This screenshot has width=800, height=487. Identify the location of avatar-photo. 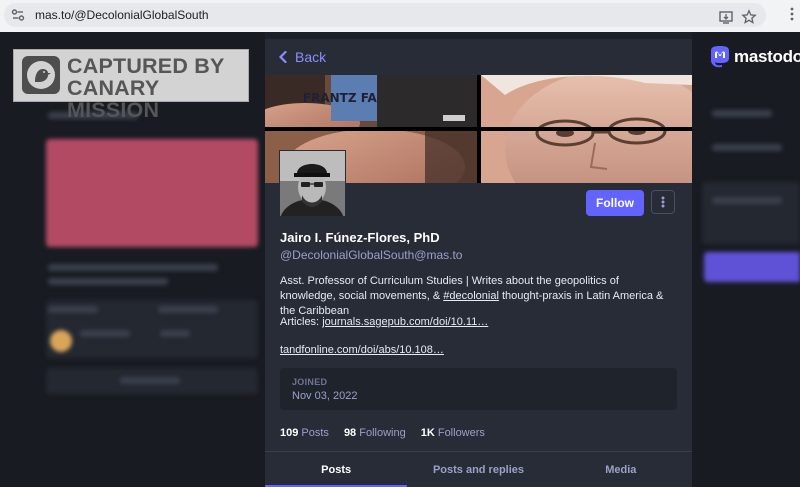
(312, 183).